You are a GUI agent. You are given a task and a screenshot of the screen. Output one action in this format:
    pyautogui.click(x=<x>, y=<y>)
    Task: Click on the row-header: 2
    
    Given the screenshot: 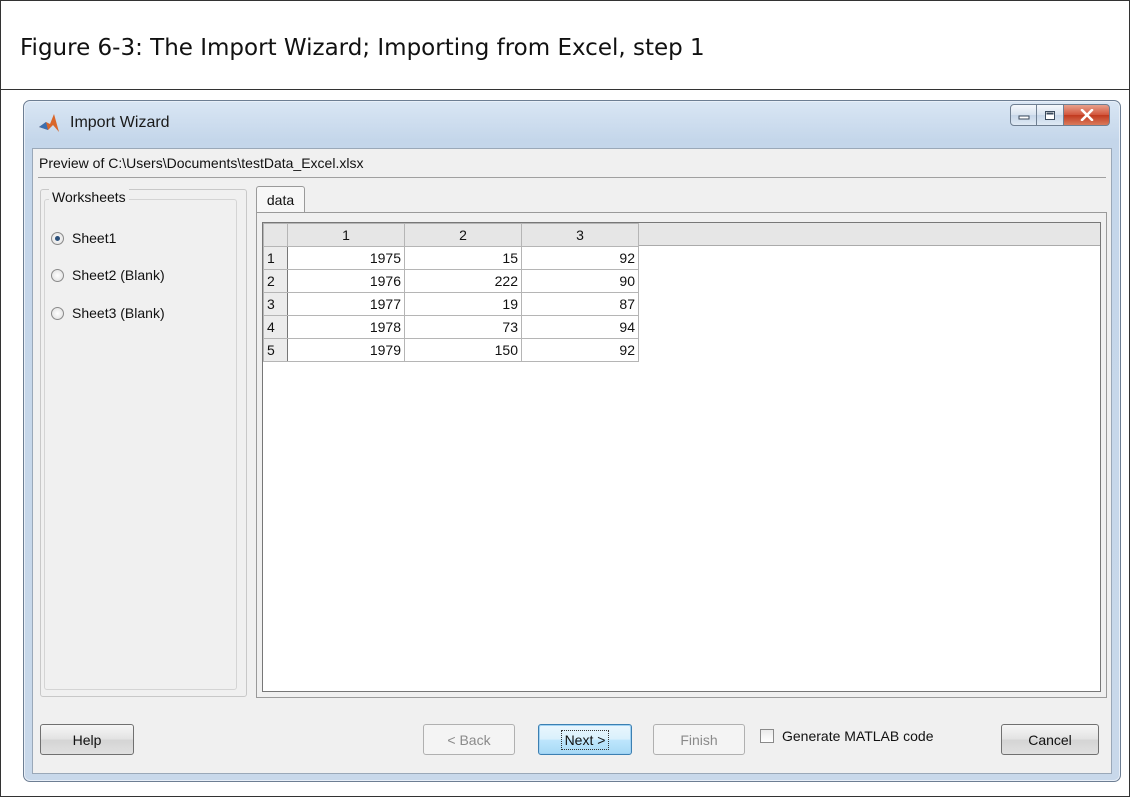 What is the action you would take?
    pyautogui.click(x=275, y=281)
    